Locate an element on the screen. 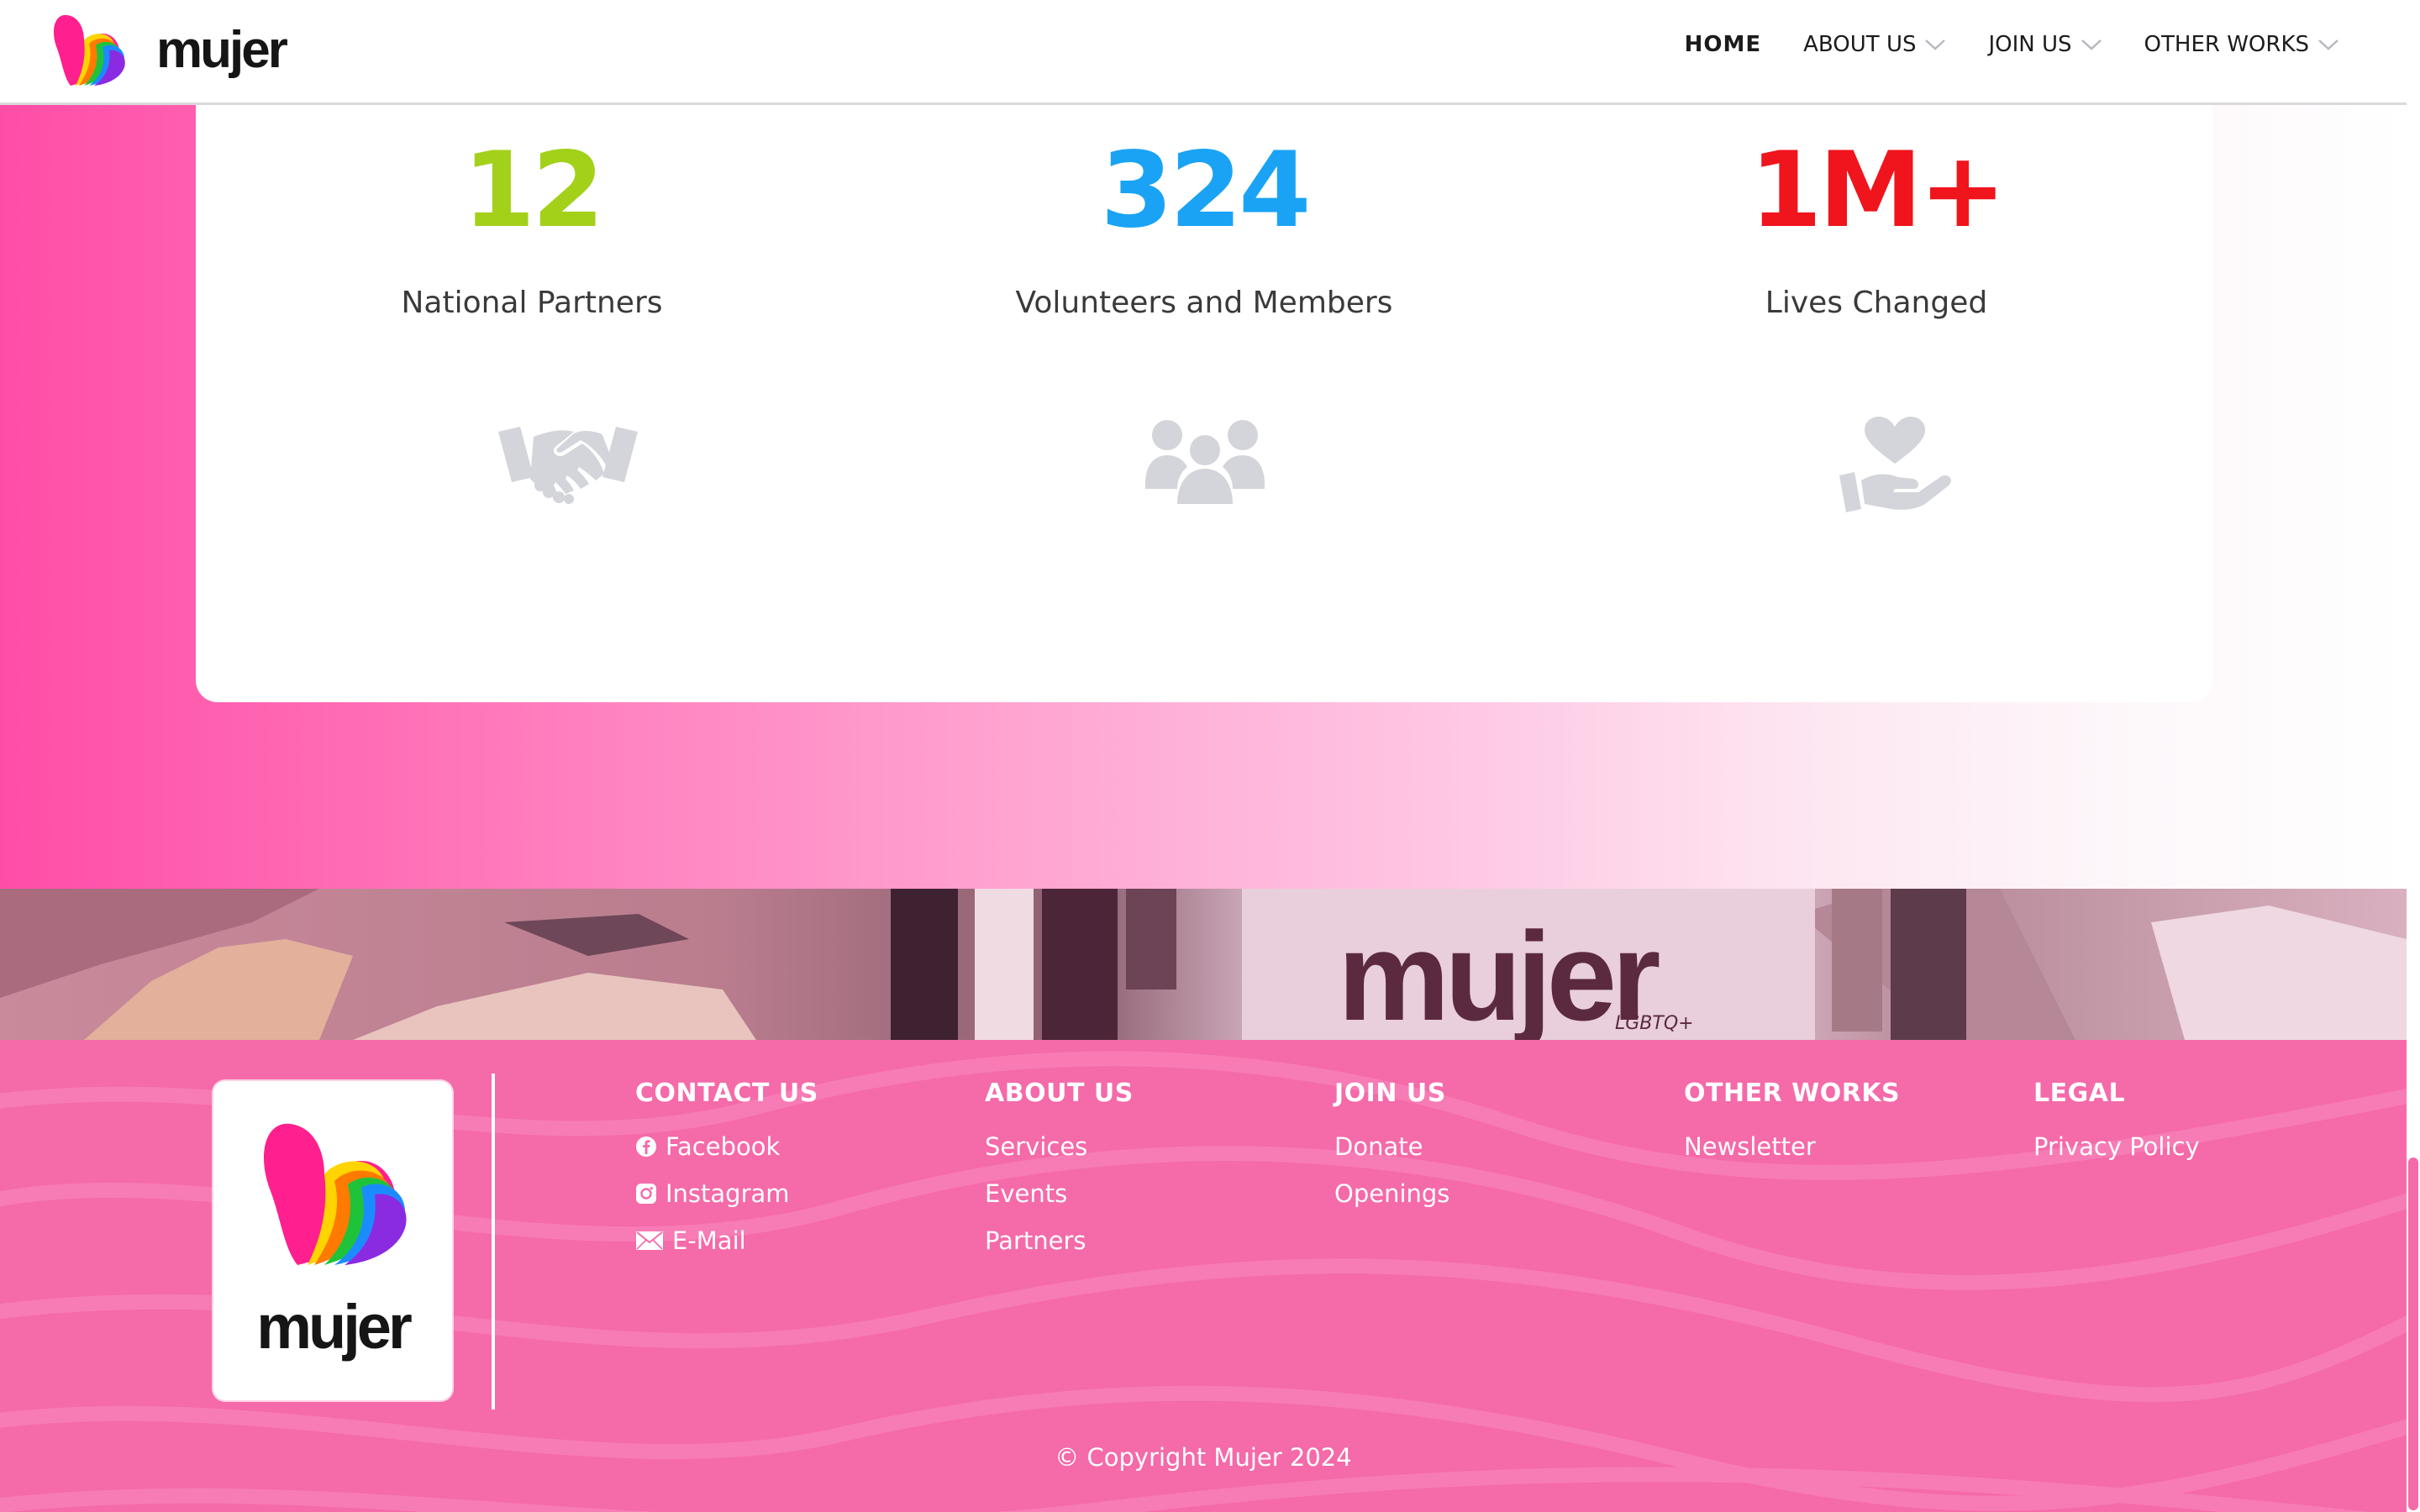 This screenshot has width=2420, height=1512. footer-col-other-works: OTHER WORKS Newsletter is located at coordinates (1792, 1124).